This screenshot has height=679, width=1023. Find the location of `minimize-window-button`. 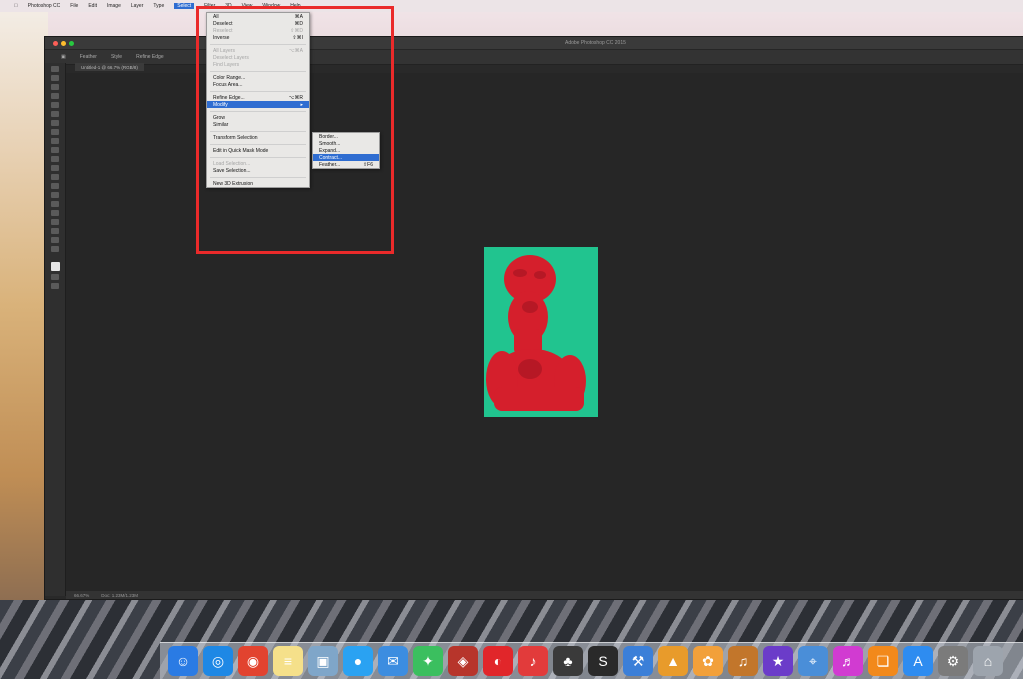

minimize-window-button is located at coordinates (63, 43).